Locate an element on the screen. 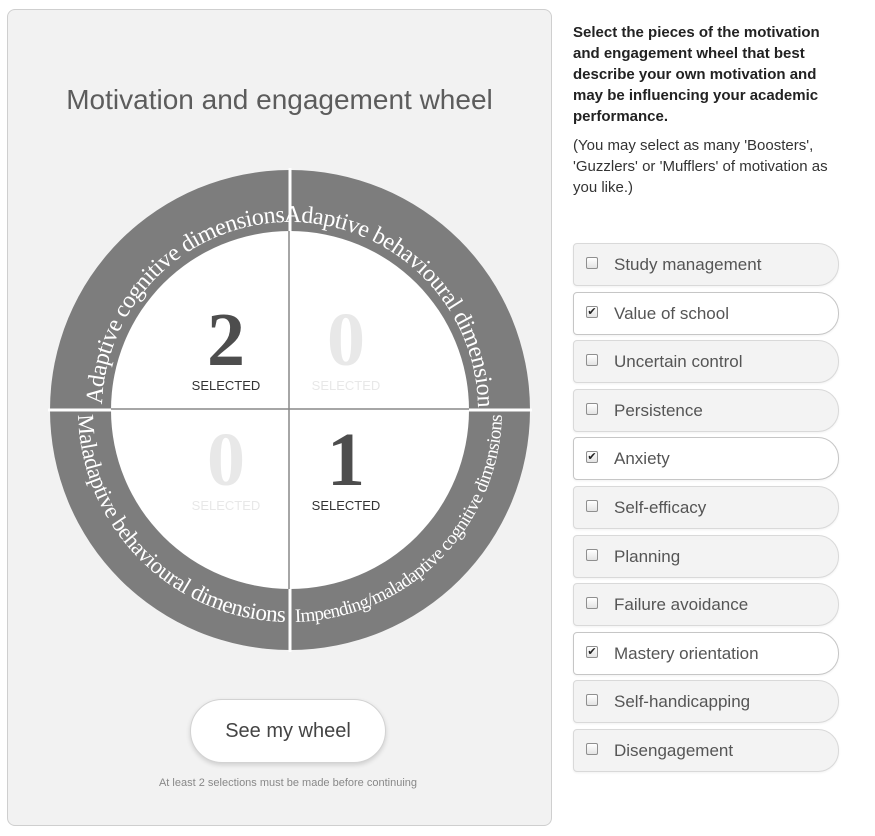 The width and height of the screenshot is (875, 836). option-label: Persistence is located at coordinates (658, 410).